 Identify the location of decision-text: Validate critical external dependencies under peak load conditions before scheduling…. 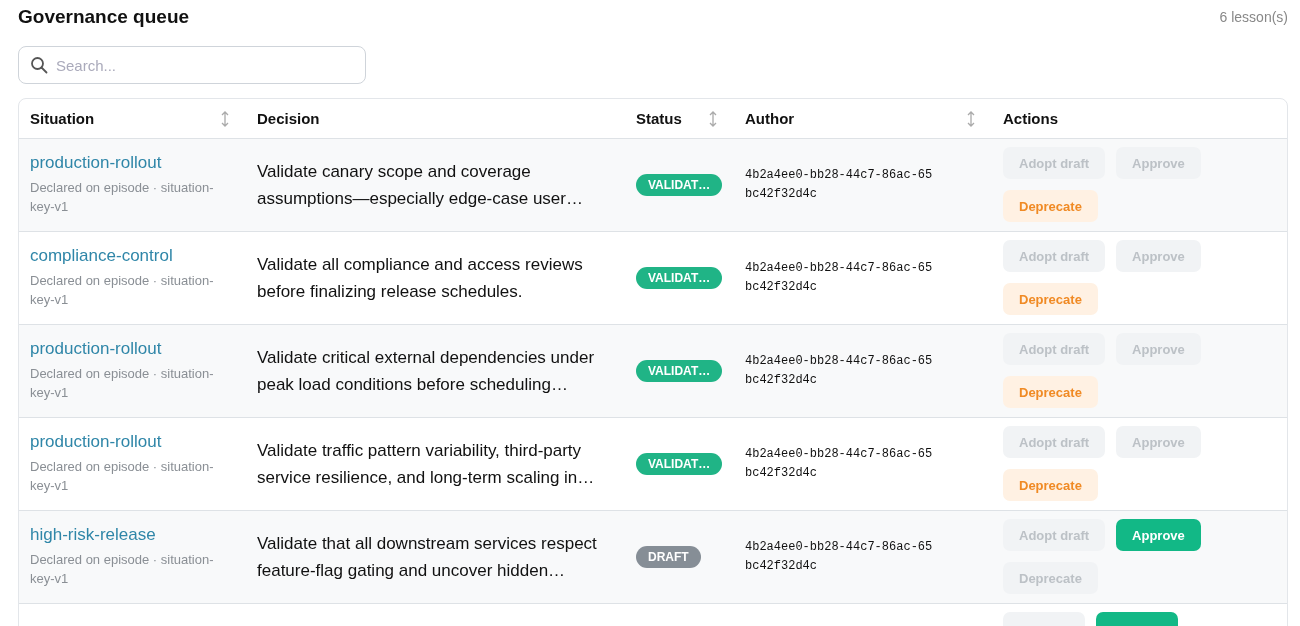
(426, 371).